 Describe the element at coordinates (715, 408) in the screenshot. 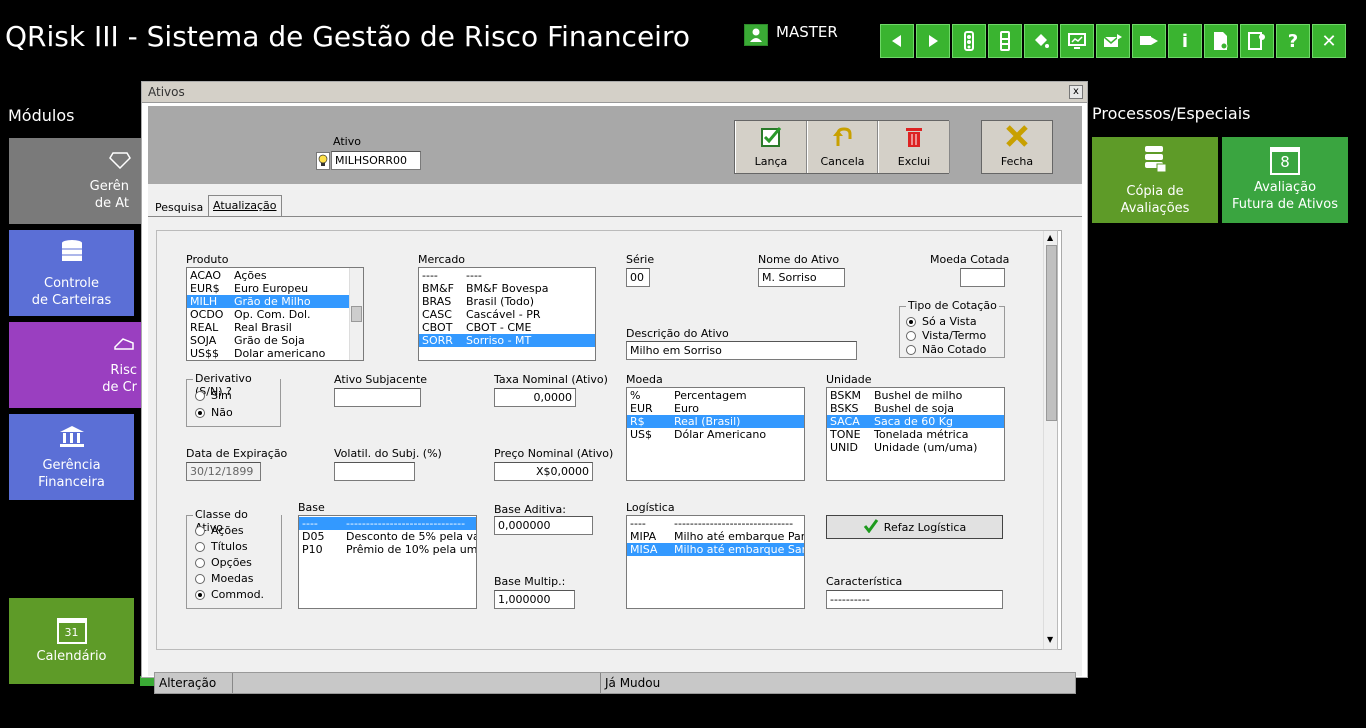

I see `moeda-row: EUR Euro` at that location.